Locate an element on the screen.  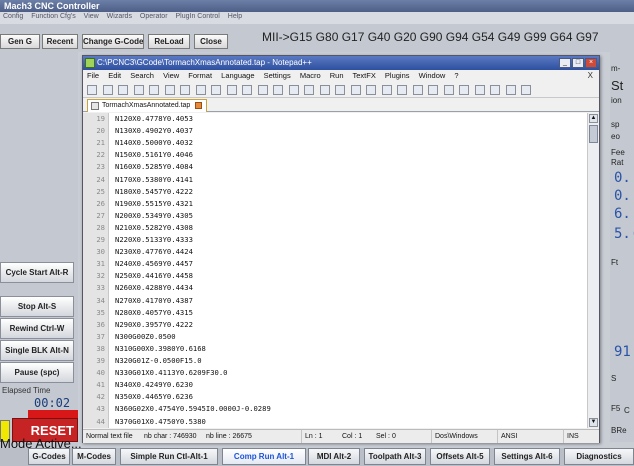
mach-menu-help: Help is located at coordinates (235, 16).